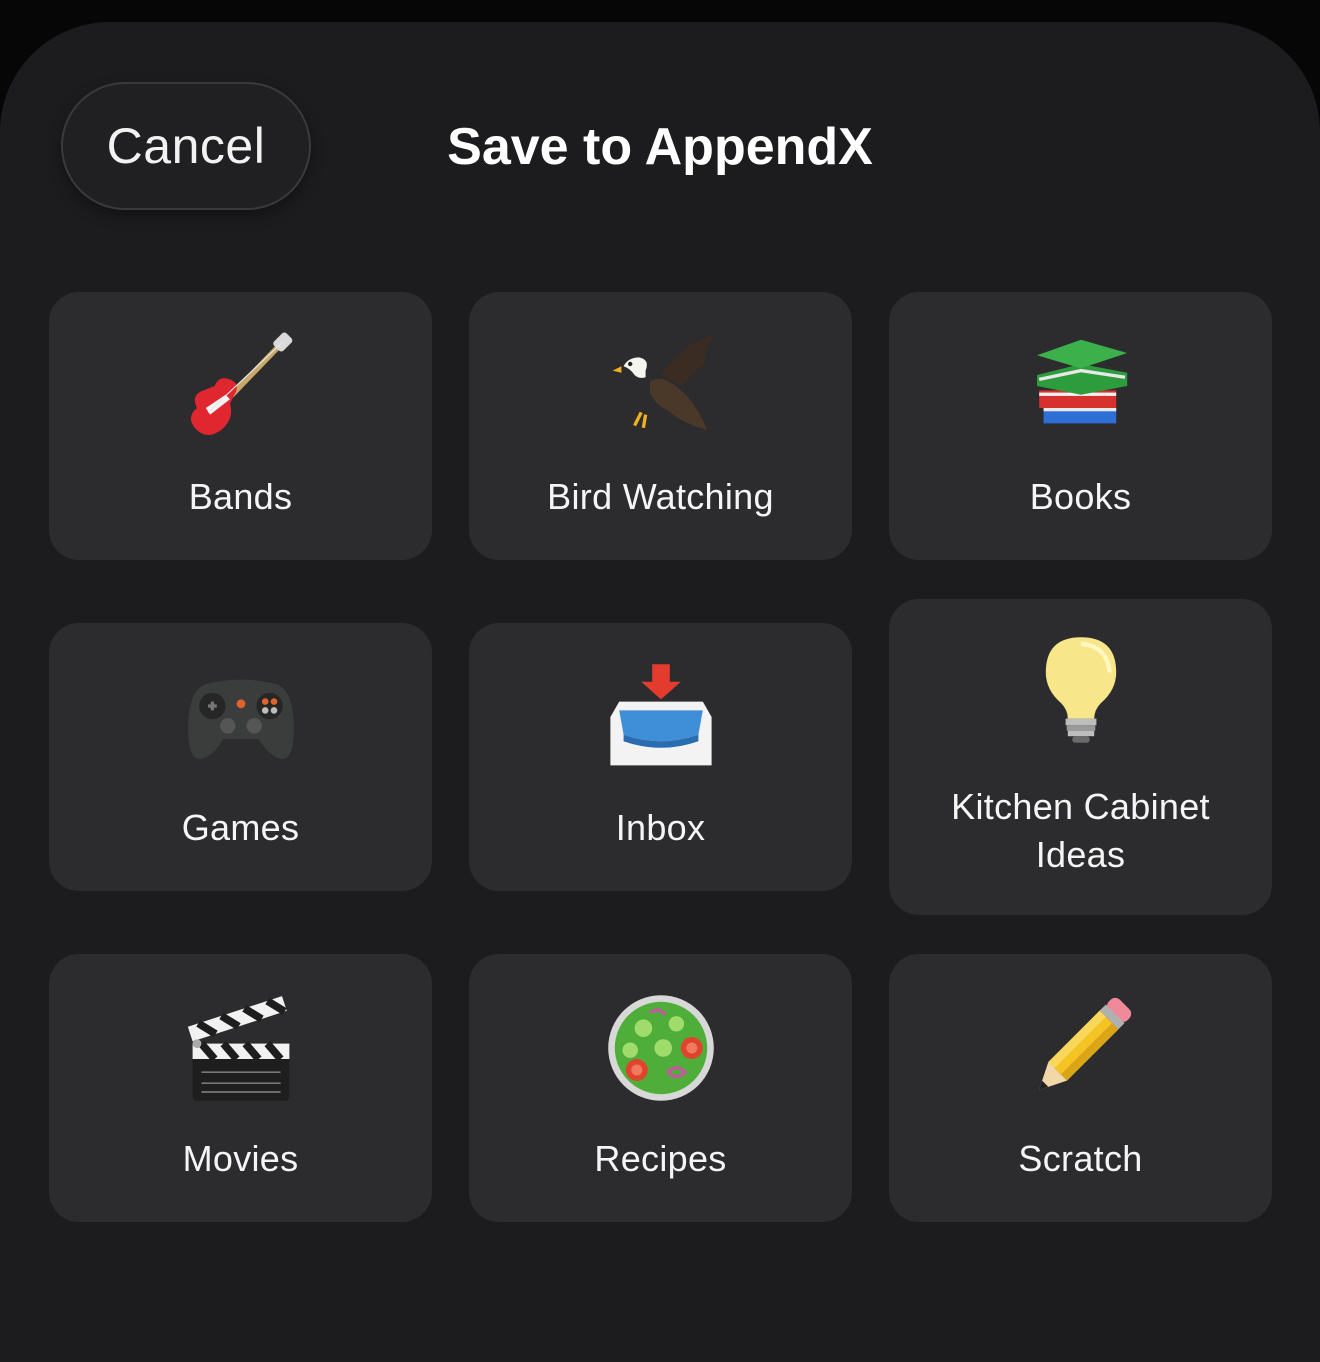 The image size is (1320, 1362). What do you see at coordinates (660, 496) in the screenshot?
I see `tile-label: Bird Watching` at bounding box center [660, 496].